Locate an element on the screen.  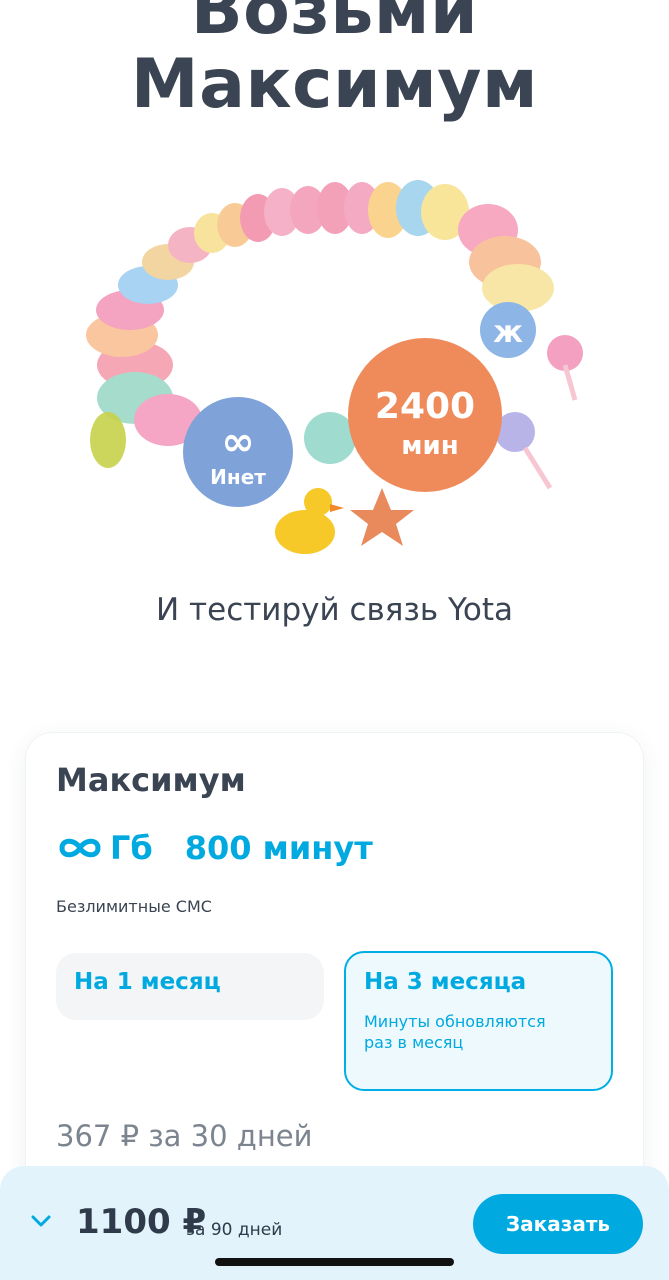
minutes-amount: 800 минут is located at coordinates (278, 848).